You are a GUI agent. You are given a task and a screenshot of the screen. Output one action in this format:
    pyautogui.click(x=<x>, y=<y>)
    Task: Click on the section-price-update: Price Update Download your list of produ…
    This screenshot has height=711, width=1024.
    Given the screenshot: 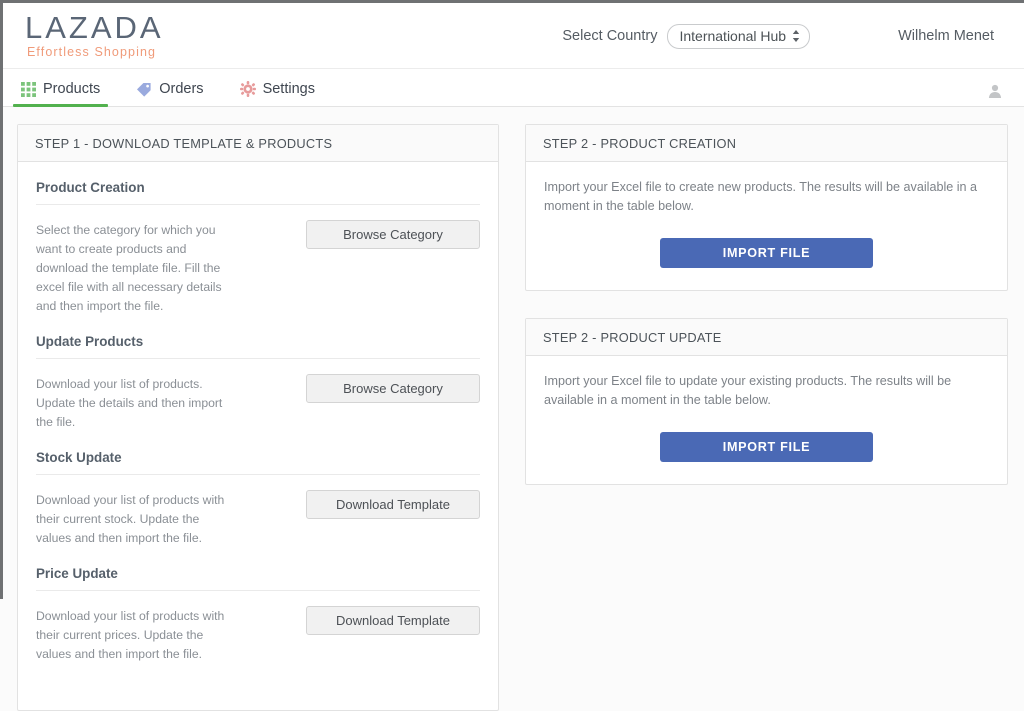 What is the action you would take?
    pyautogui.click(x=258, y=606)
    